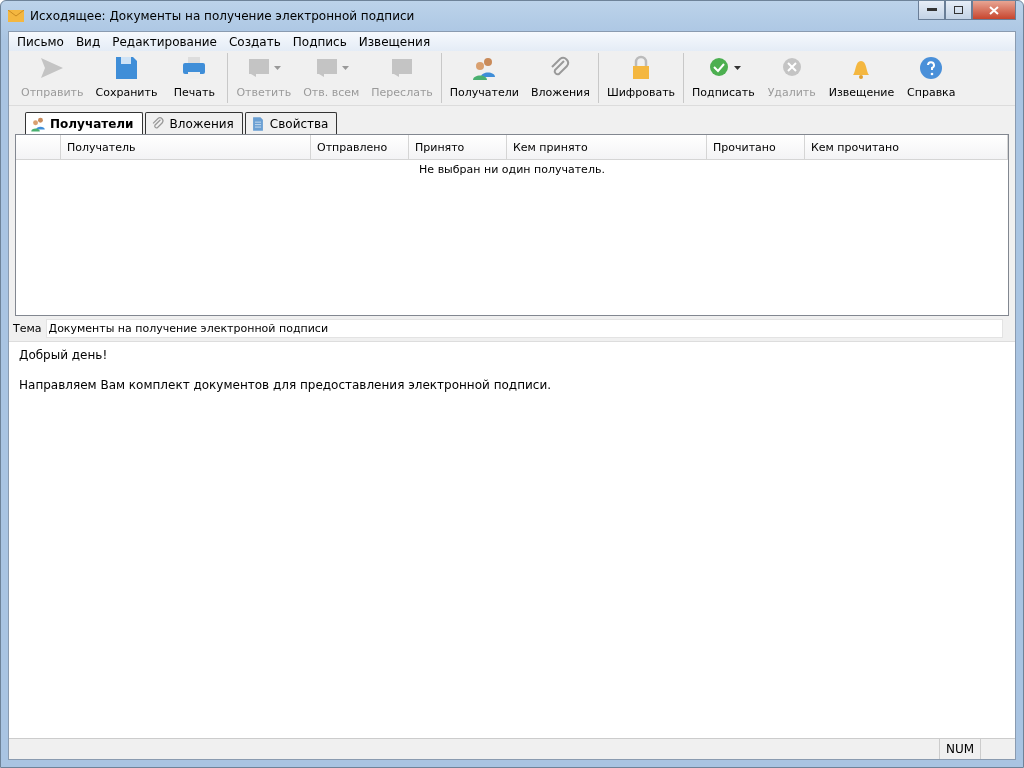 The height and width of the screenshot is (768, 1024). I want to click on menu-item: Извещения, so click(394, 41).